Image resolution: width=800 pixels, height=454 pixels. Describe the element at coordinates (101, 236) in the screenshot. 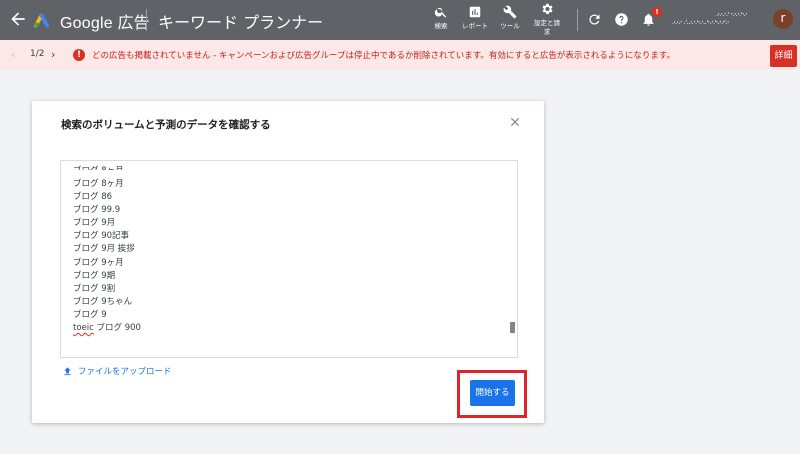

I see `keyword-line: ブログ 90記事` at that location.